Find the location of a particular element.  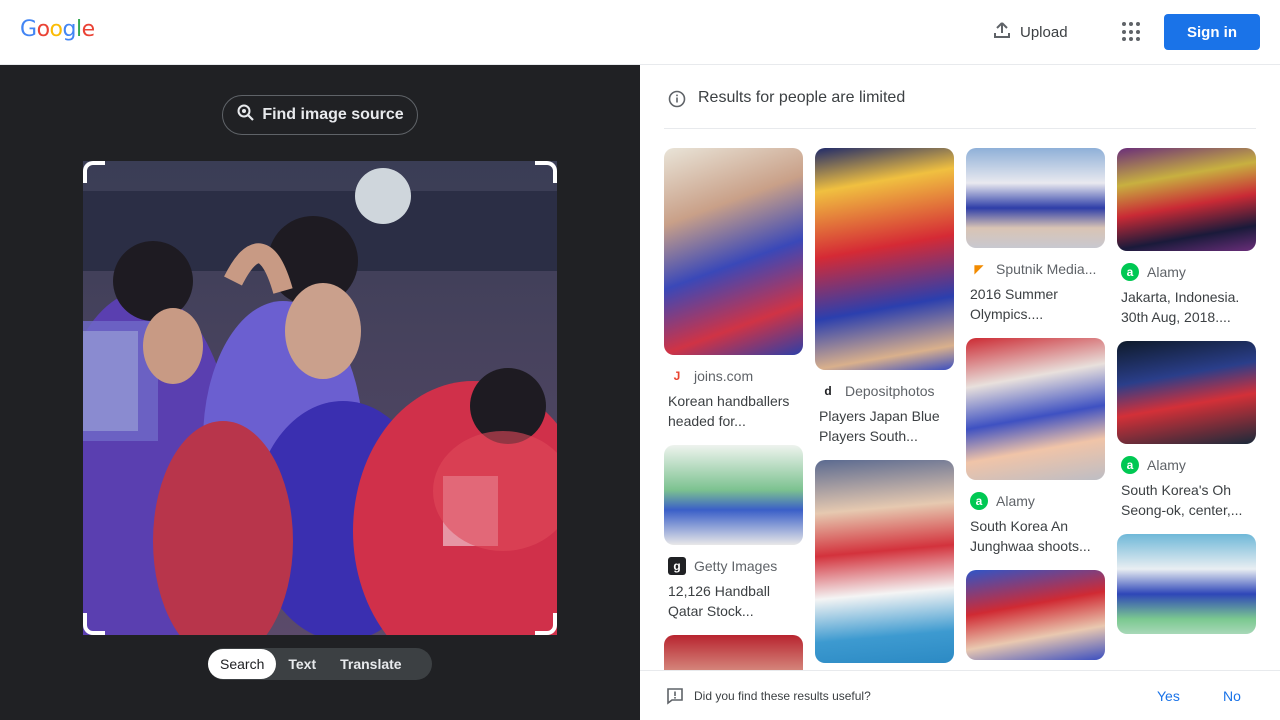

sign-in-button: Sign in is located at coordinates (1212, 32).